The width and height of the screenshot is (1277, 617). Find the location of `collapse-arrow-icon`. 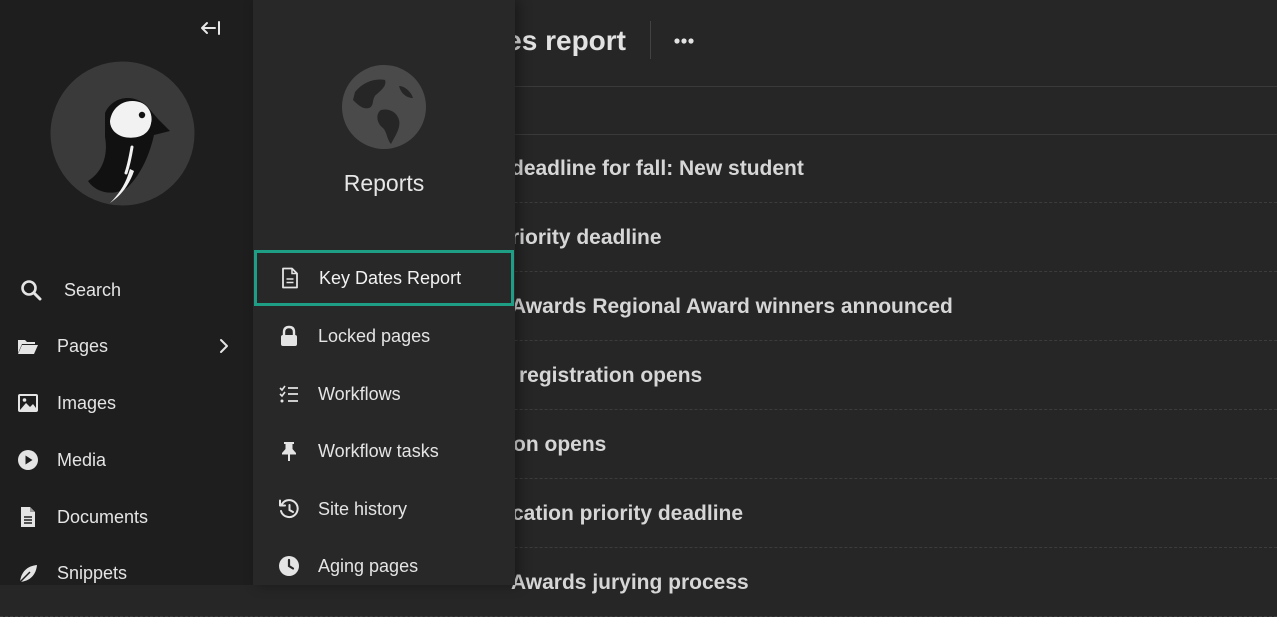

collapse-arrow-icon is located at coordinates (210, 28).